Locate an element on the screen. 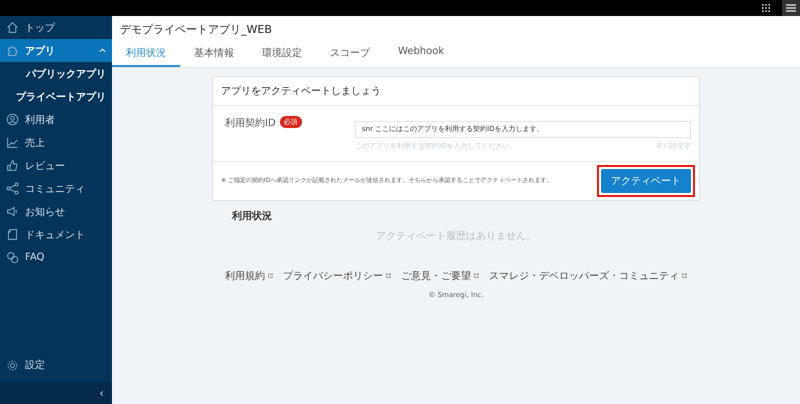 Image resolution: width=800 pixels, height=404 pixels. sidebar-item: 利用者 is located at coordinates (56, 119).